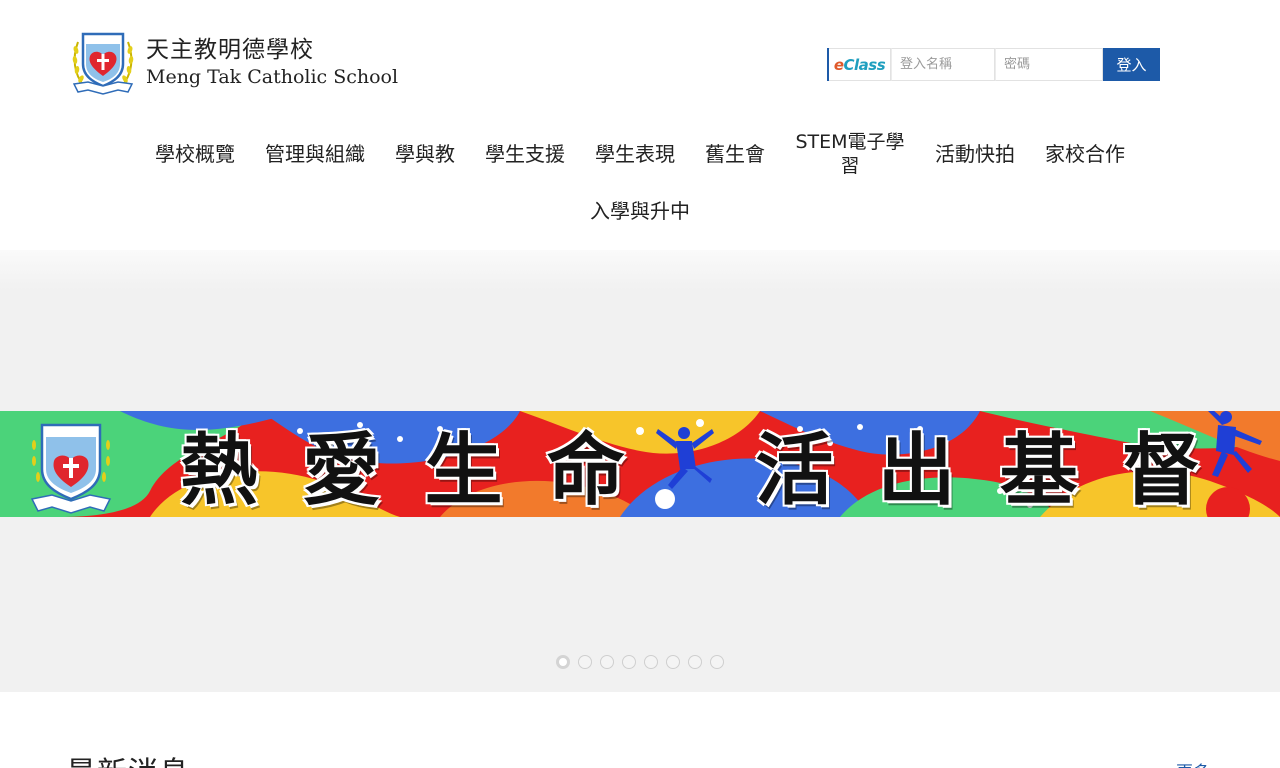  Describe the element at coordinates (272, 77) in the screenshot. I see `school-name-english: Meng Tak Catholic School` at that location.